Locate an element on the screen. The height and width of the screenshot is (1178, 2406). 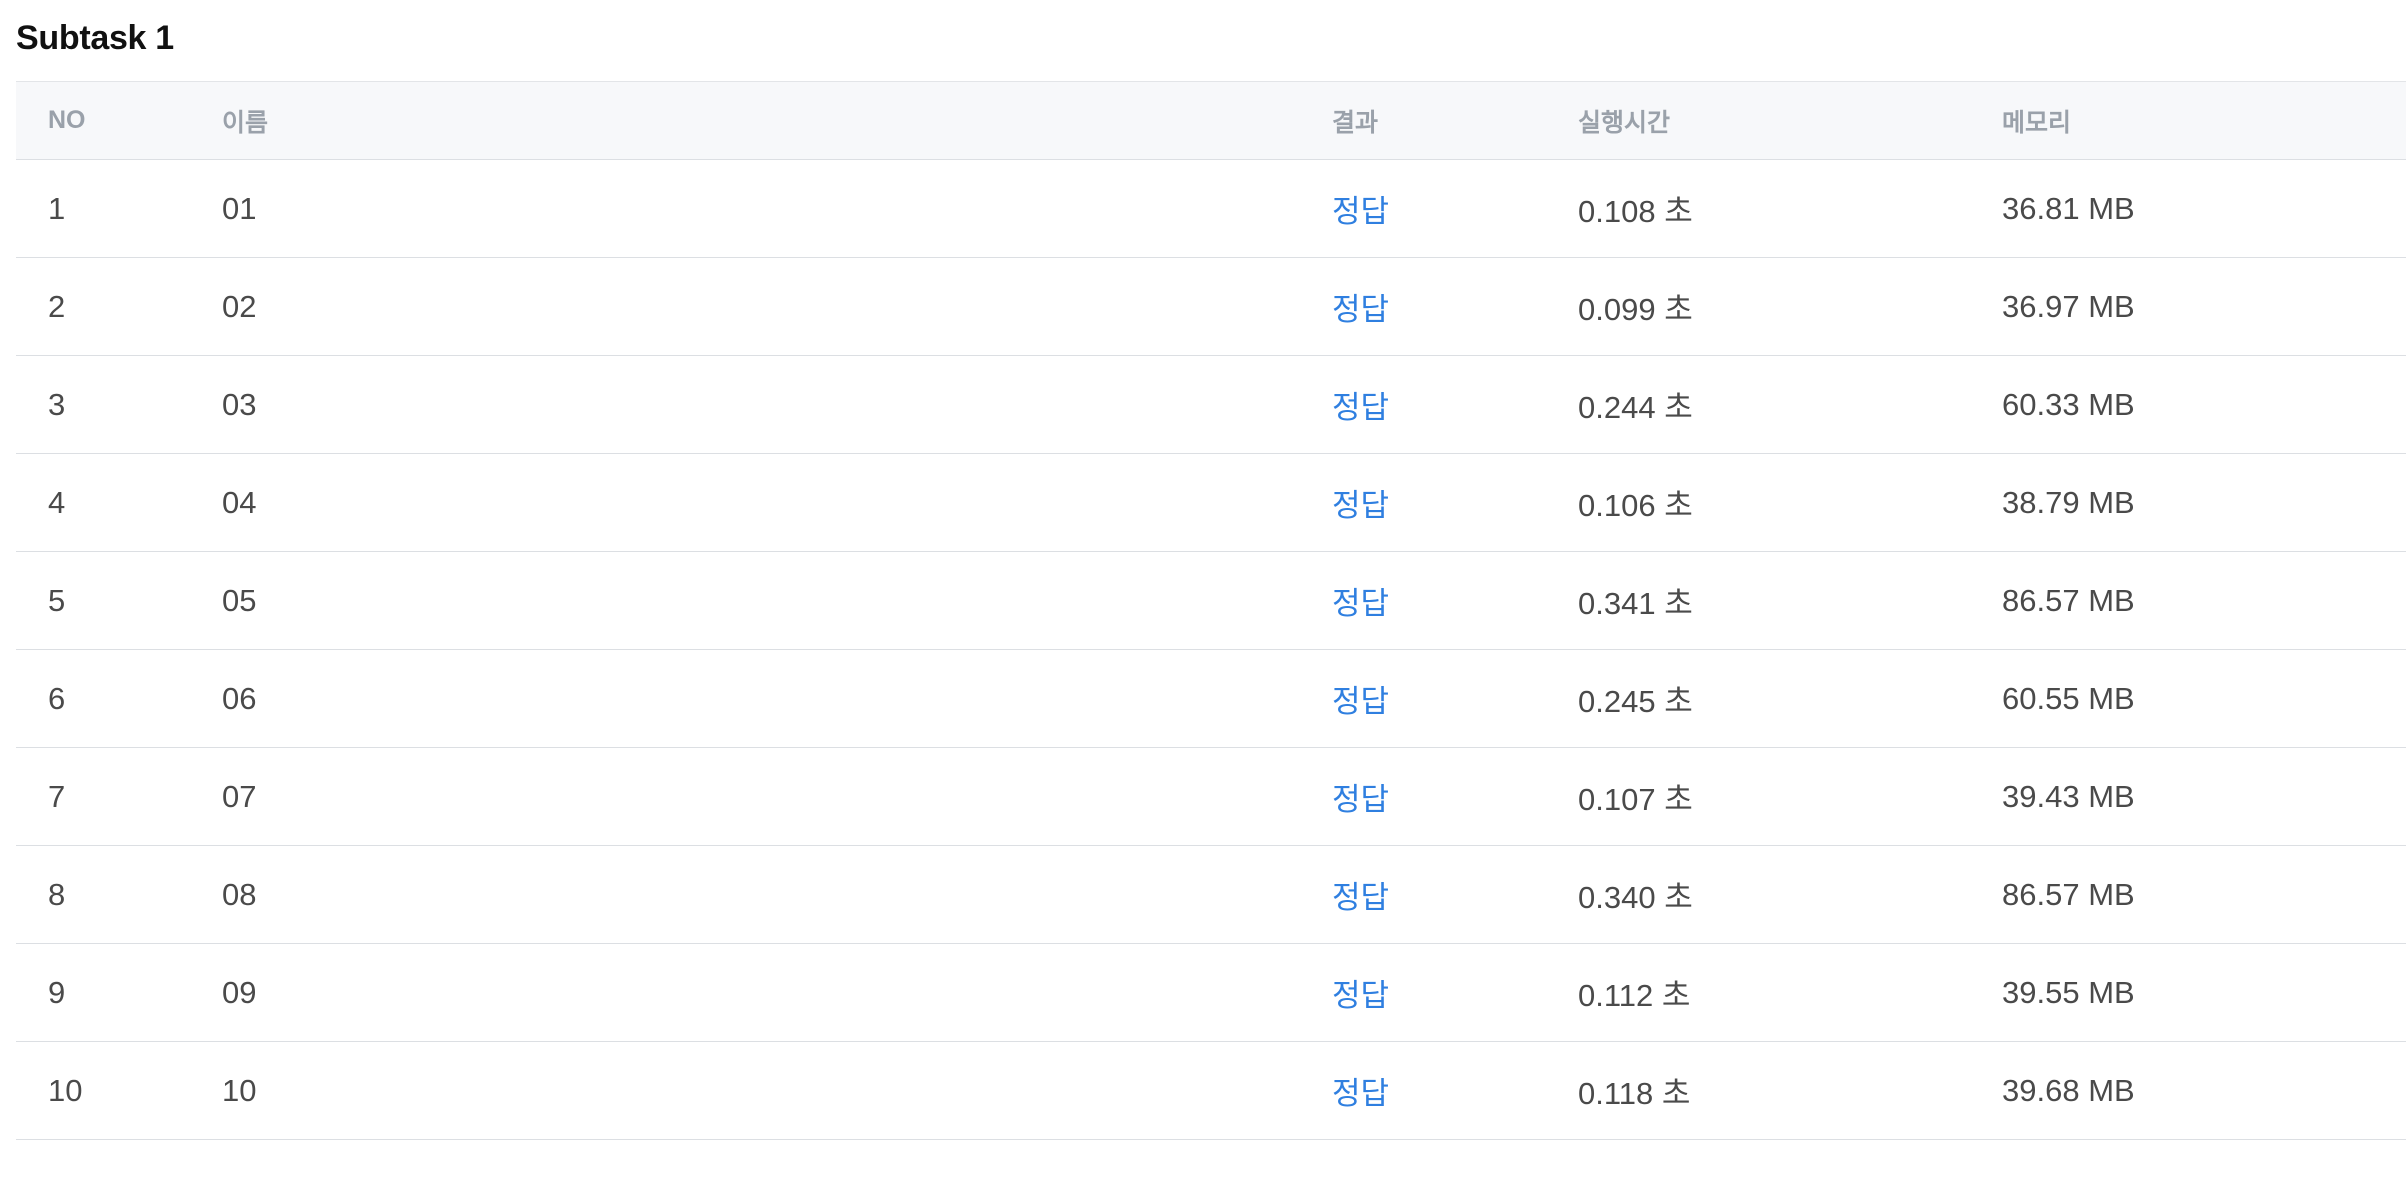
table-row: 2 02 정답 0.099 초 36.97 MB is located at coordinates (1211, 306).